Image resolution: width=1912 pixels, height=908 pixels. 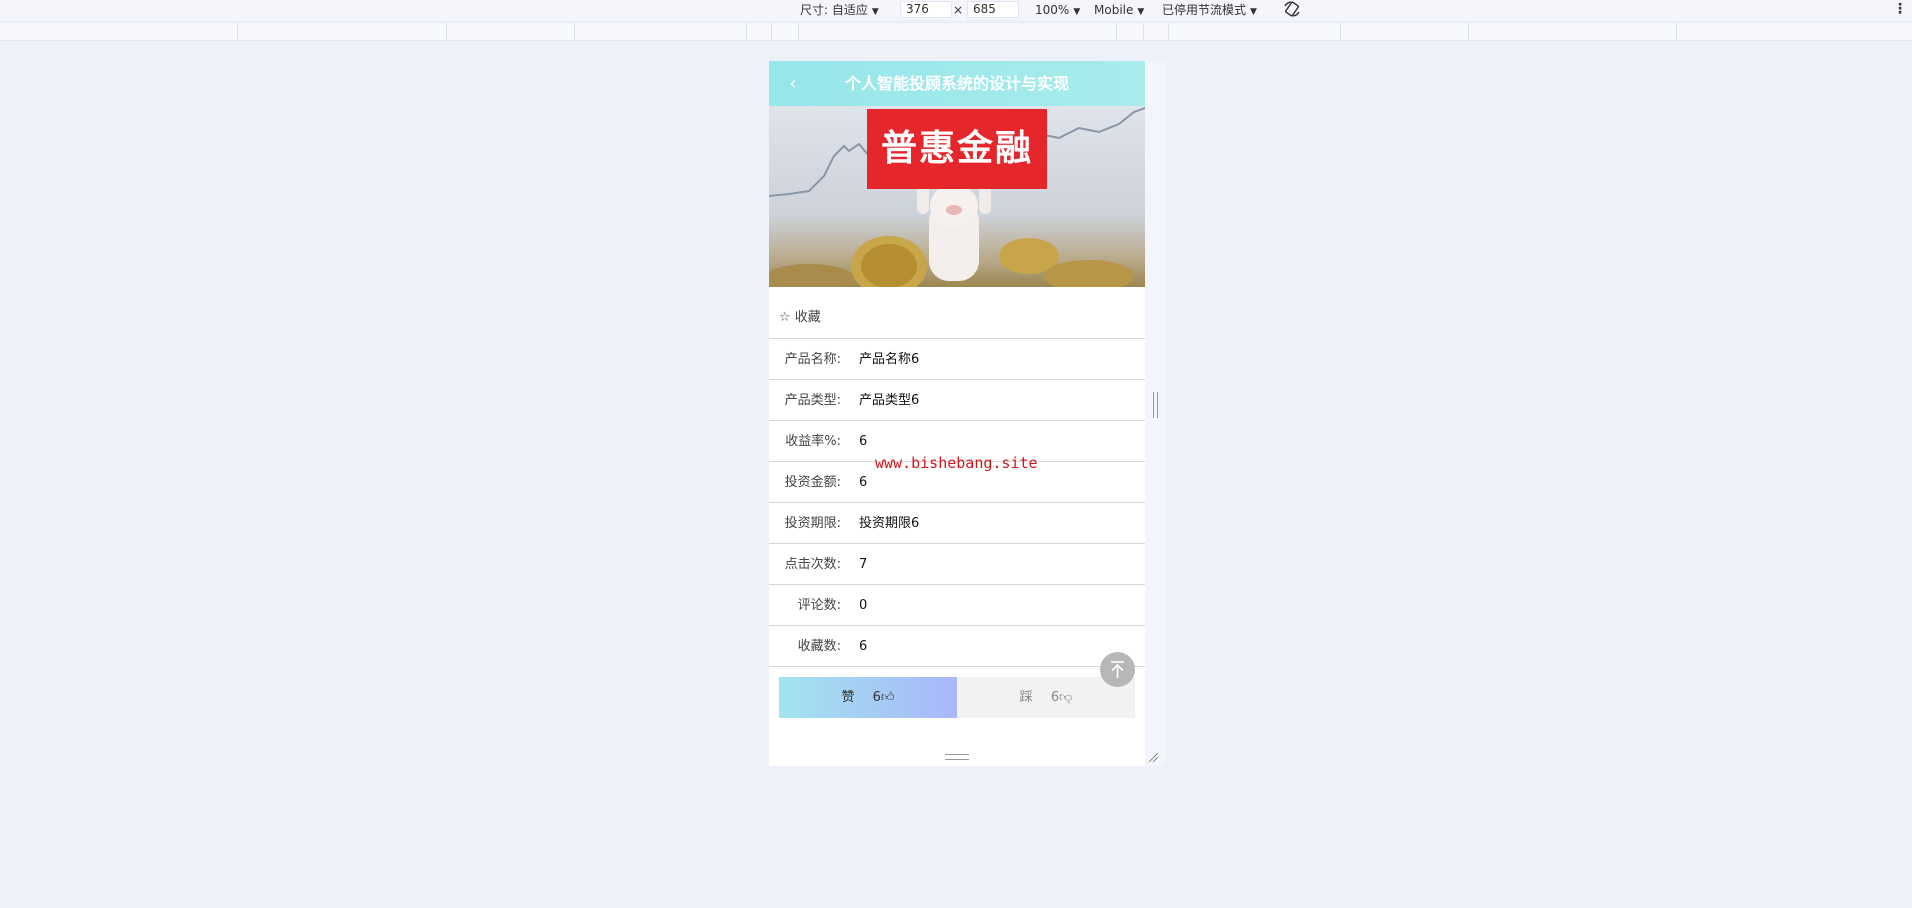 I want to click on width-input: 376, so click(x=926, y=9).